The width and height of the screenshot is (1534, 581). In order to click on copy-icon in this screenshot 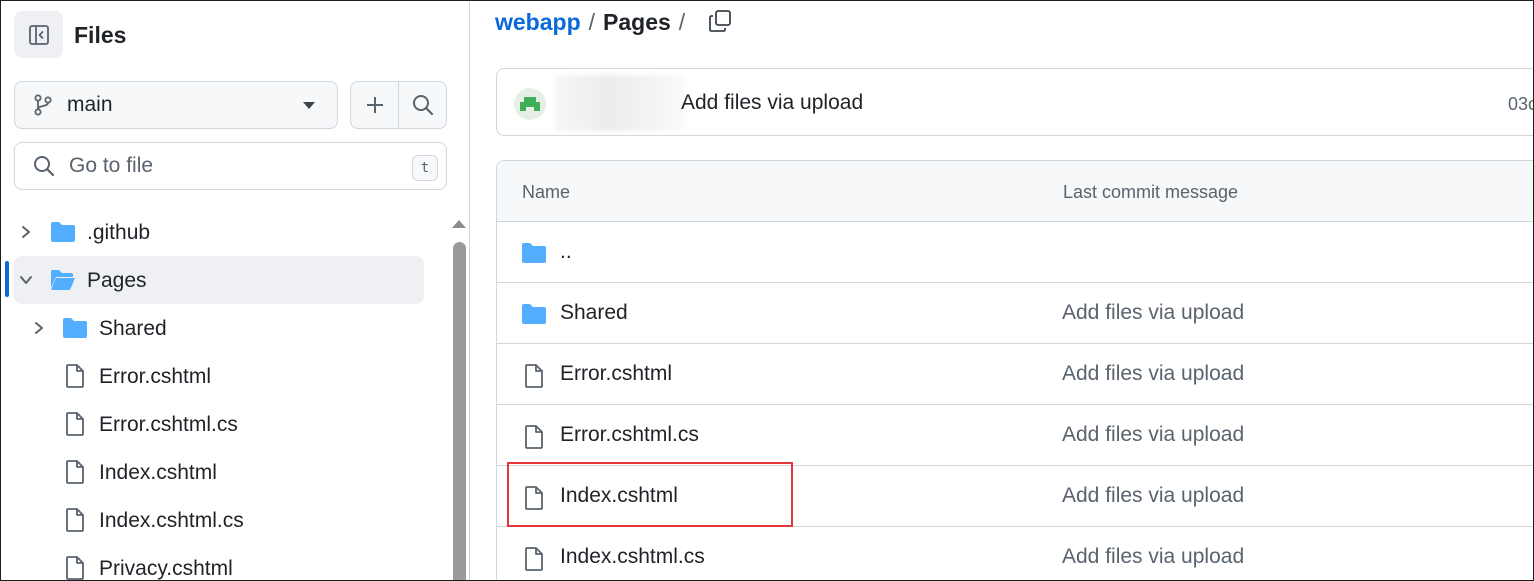, I will do `click(720, 21)`.